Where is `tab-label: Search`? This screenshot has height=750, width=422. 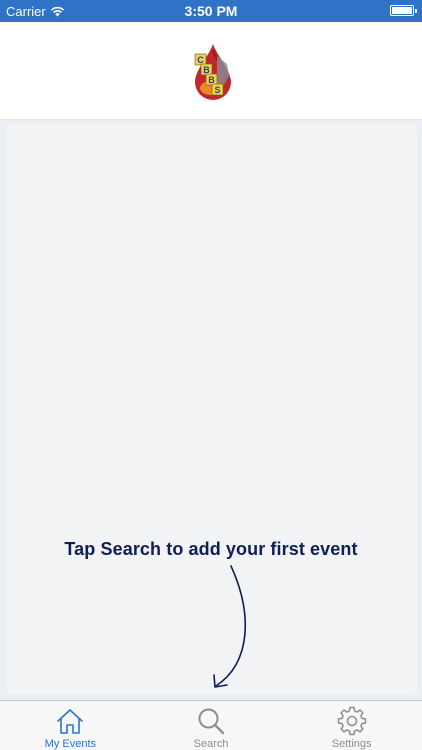 tab-label: Search is located at coordinates (211, 744).